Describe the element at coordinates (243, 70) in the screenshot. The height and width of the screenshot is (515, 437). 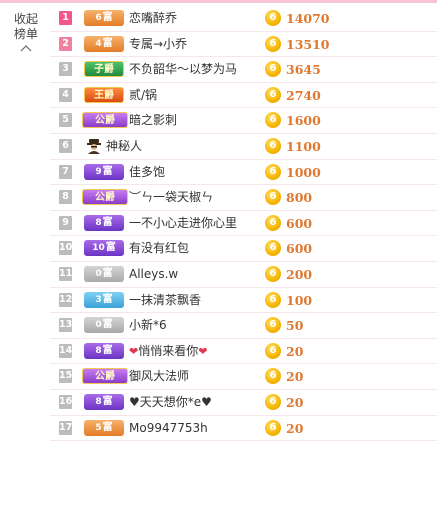
I see `ranking-row: 3 子爵 不负韶华～以梦为马 6 3645` at that location.